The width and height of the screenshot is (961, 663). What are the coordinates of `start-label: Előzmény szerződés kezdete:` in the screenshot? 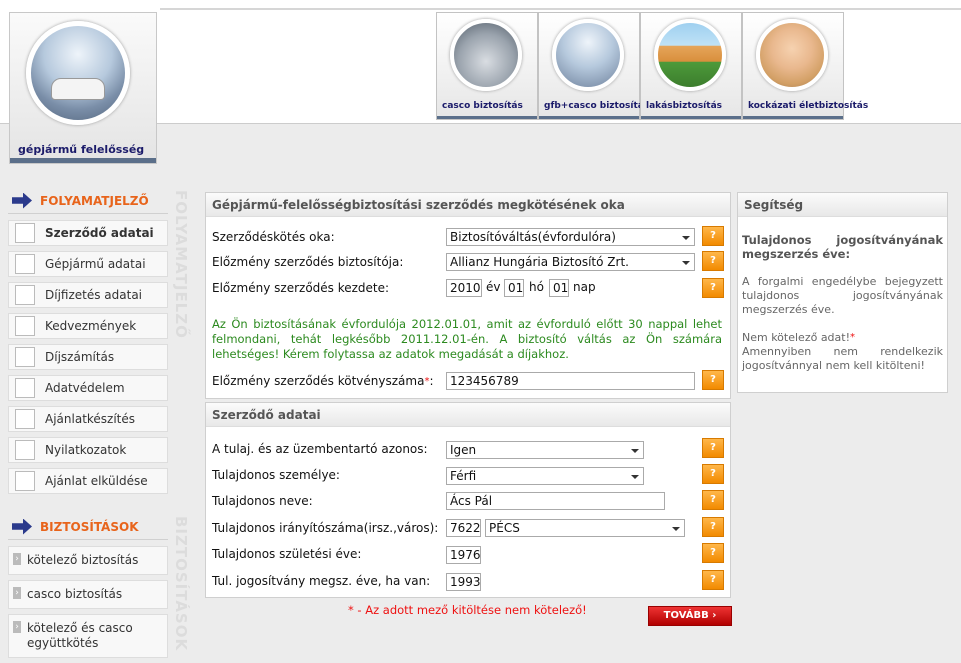 It's located at (301, 288).